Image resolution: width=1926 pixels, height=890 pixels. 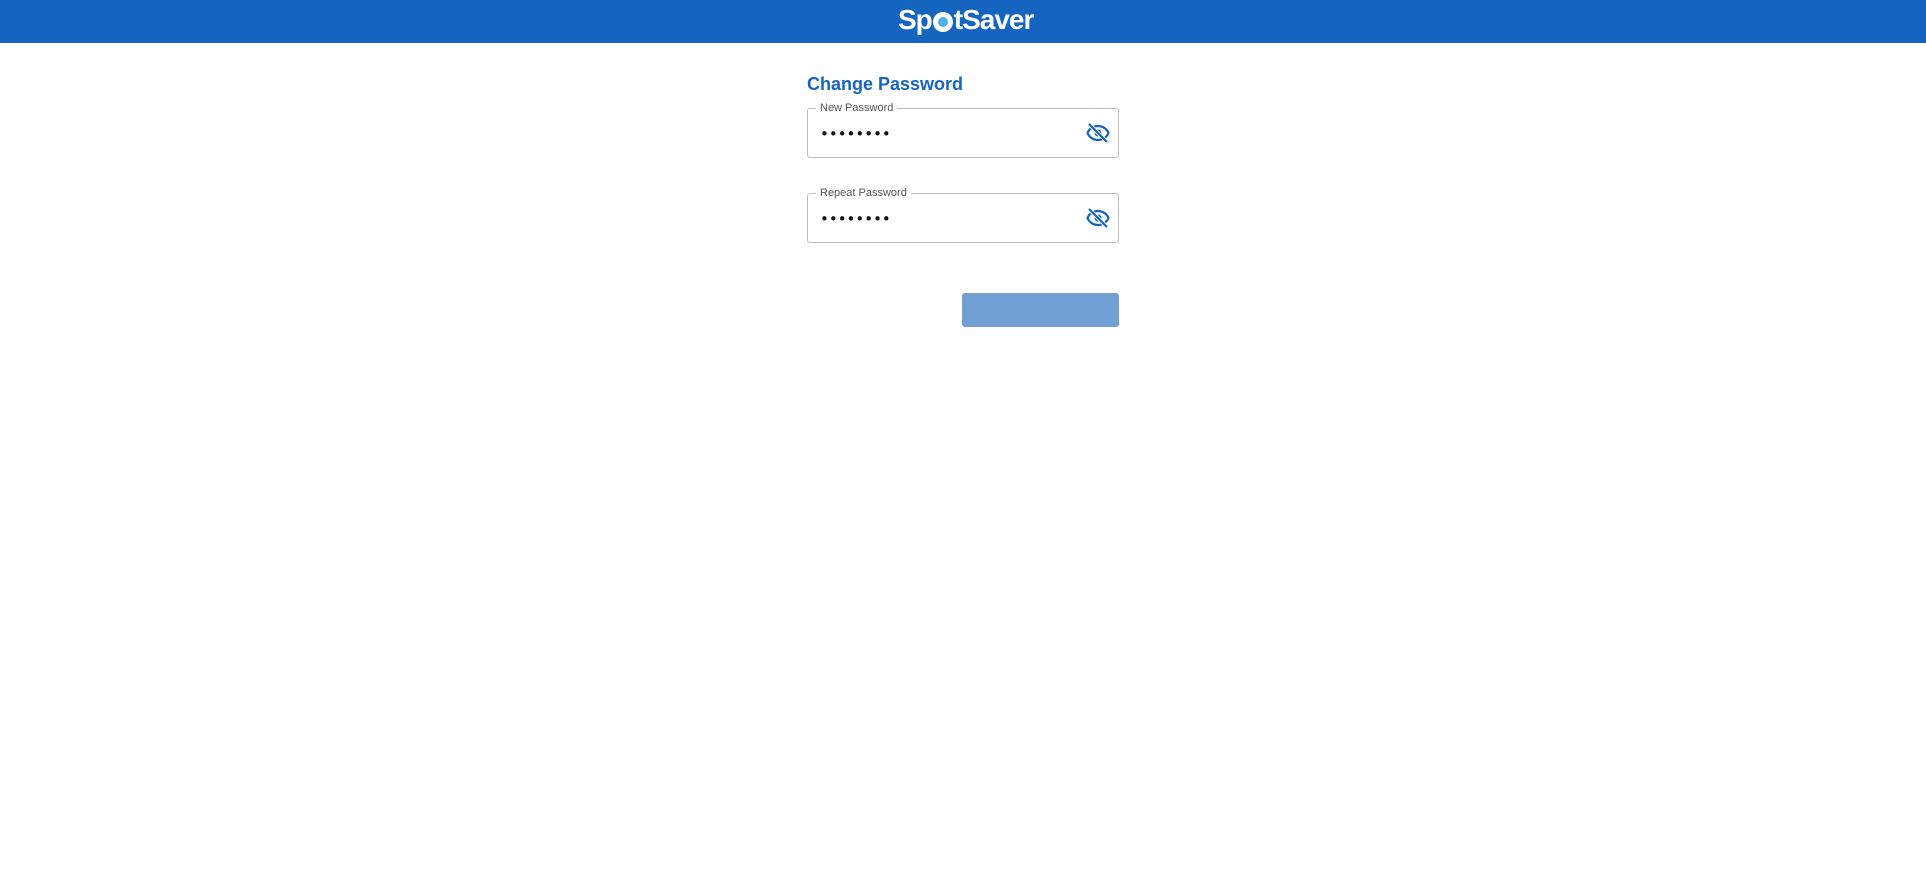 I want to click on repeat-password-input: ••••••••, so click(x=945, y=219).